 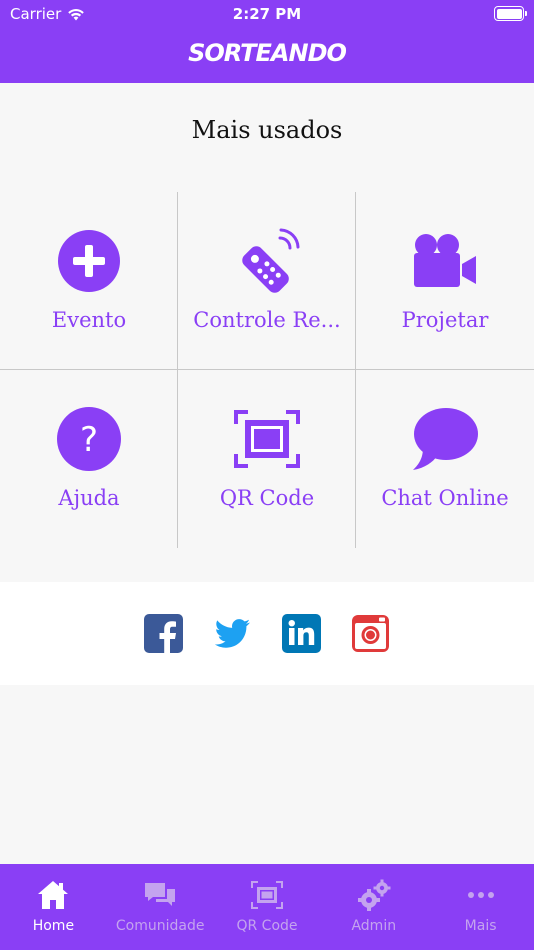 What do you see at coordinates (445, 439) in the screenshot?
I see `chat-bubble-icon` at bounding box center [445, 439].